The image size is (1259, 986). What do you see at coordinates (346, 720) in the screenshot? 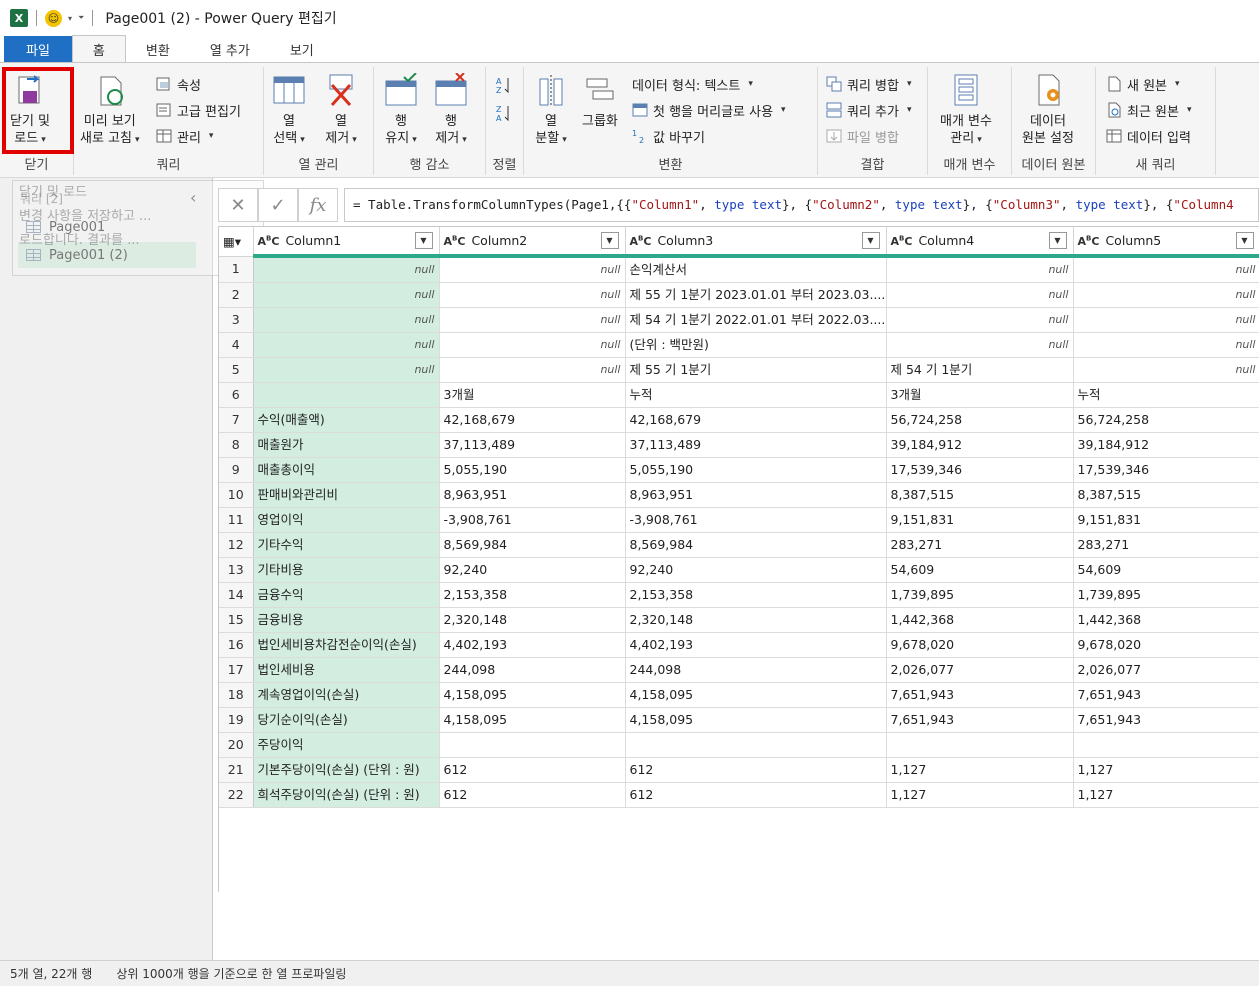
I see `table-cell: 당기순이익(손실)` at bounding box center [346, 720].